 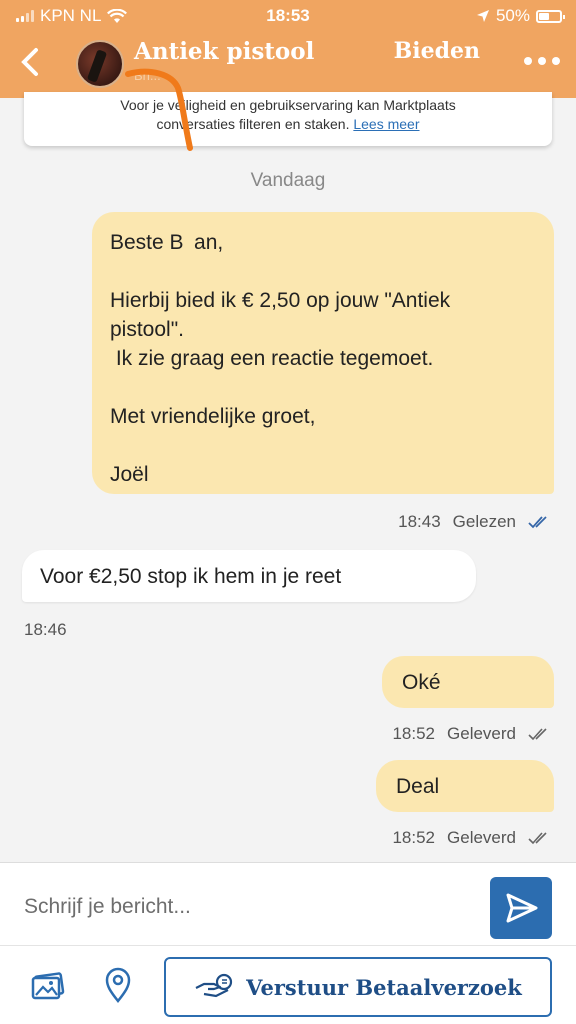 I want to click on message-line: Beste B an,, so click(x=167, y=242).